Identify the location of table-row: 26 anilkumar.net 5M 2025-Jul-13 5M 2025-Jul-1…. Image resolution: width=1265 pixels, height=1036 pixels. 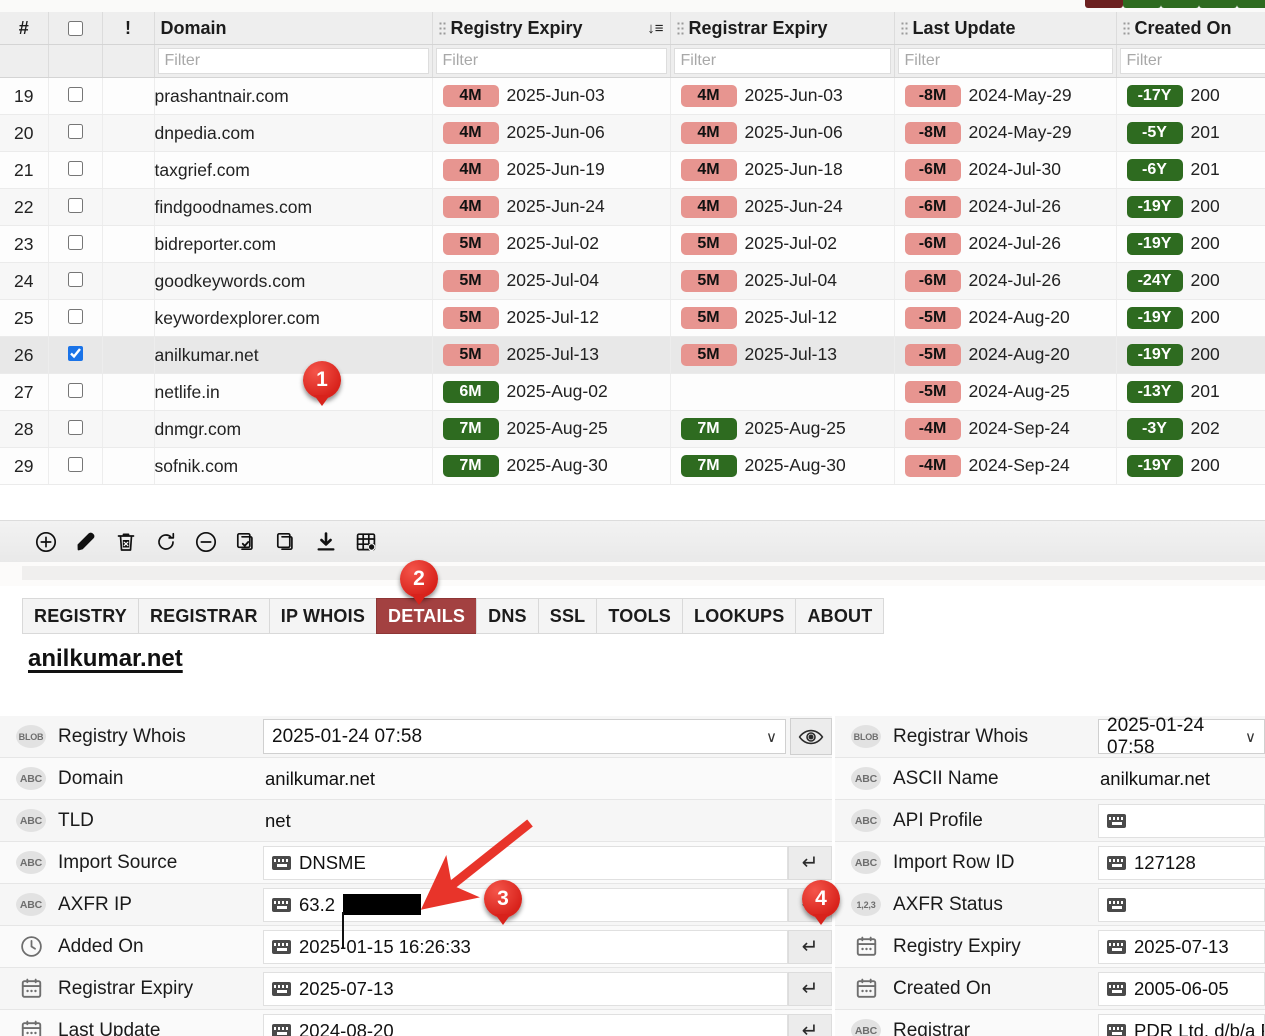
(632, 355).